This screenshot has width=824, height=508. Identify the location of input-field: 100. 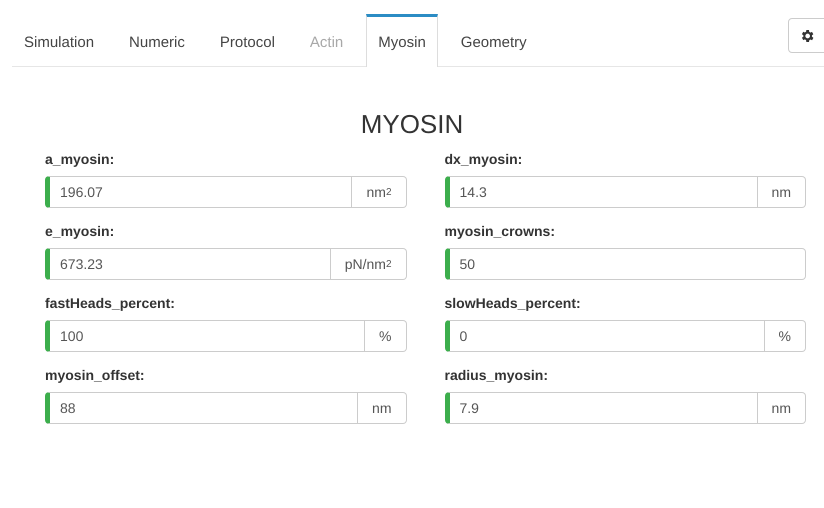
(205, 336).